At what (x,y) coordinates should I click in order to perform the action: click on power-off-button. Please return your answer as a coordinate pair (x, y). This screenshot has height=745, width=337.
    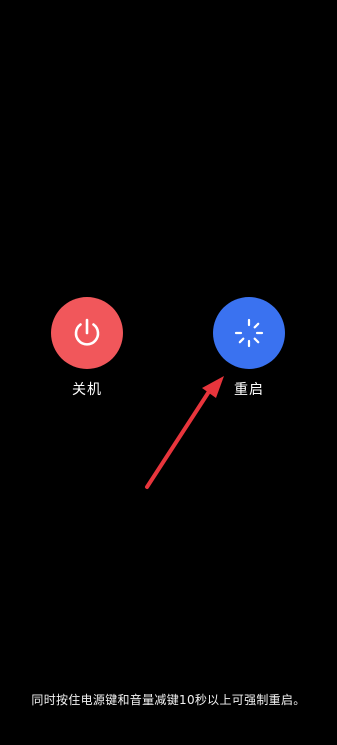
    Looking at the image, I should click on (87, 333).